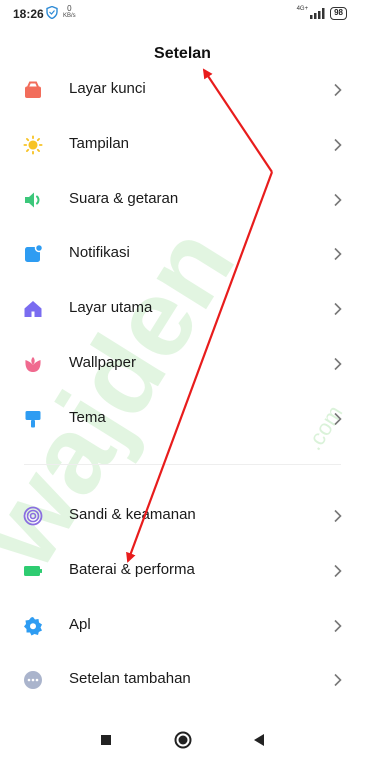  Describe the element at coordinates (132, 569) in the screenshot. I see `settings-item-label: Baterai & performa` at that location.